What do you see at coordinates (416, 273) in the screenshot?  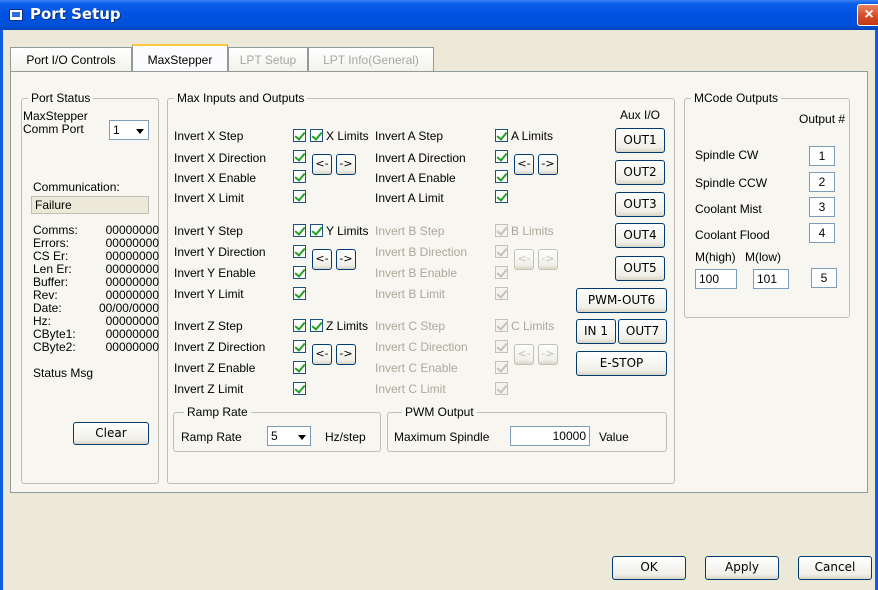 I see `invert-b-enable-label: Invert B Enable` at bounding box center [416, 273].